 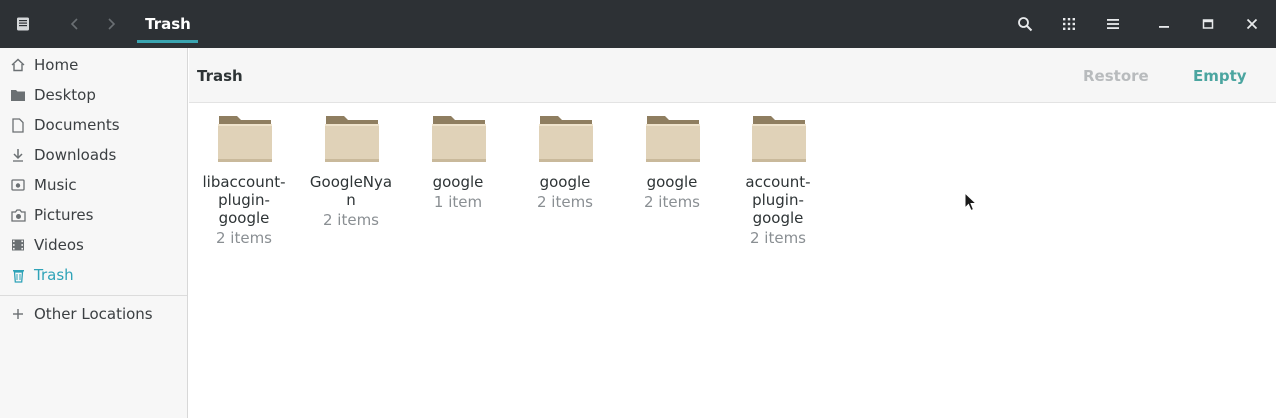 I want to click on download-icon, so click(x=18, y=155).